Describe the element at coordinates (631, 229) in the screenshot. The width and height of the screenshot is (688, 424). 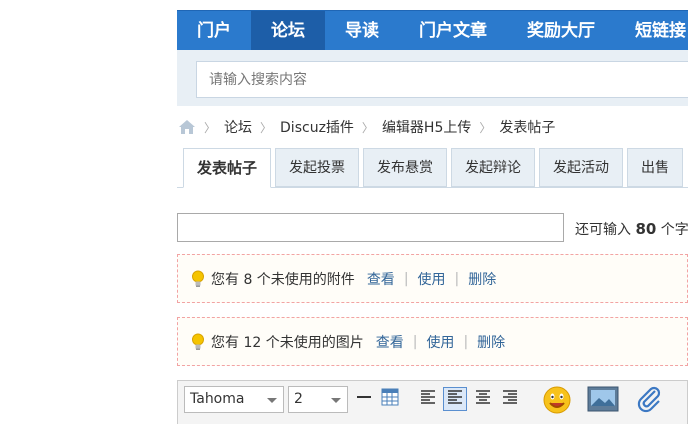
I see `title-char-hint: 还可输入 80 个字符` at that location.